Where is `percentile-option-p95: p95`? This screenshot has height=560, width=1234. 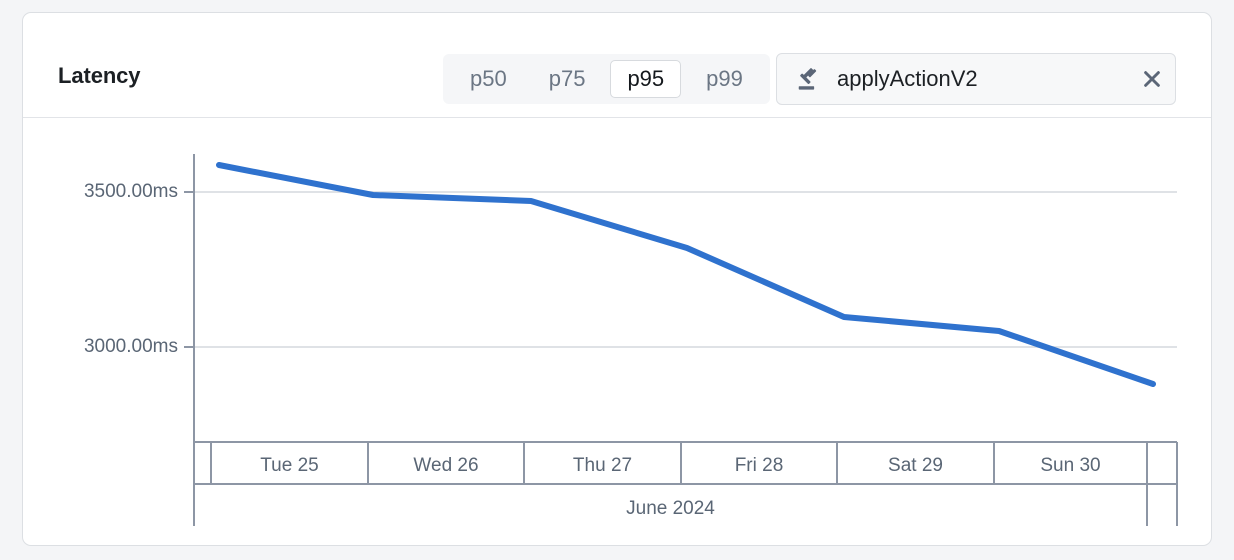 percentile-option-p95: p95 is located at coordinates (646, 79).